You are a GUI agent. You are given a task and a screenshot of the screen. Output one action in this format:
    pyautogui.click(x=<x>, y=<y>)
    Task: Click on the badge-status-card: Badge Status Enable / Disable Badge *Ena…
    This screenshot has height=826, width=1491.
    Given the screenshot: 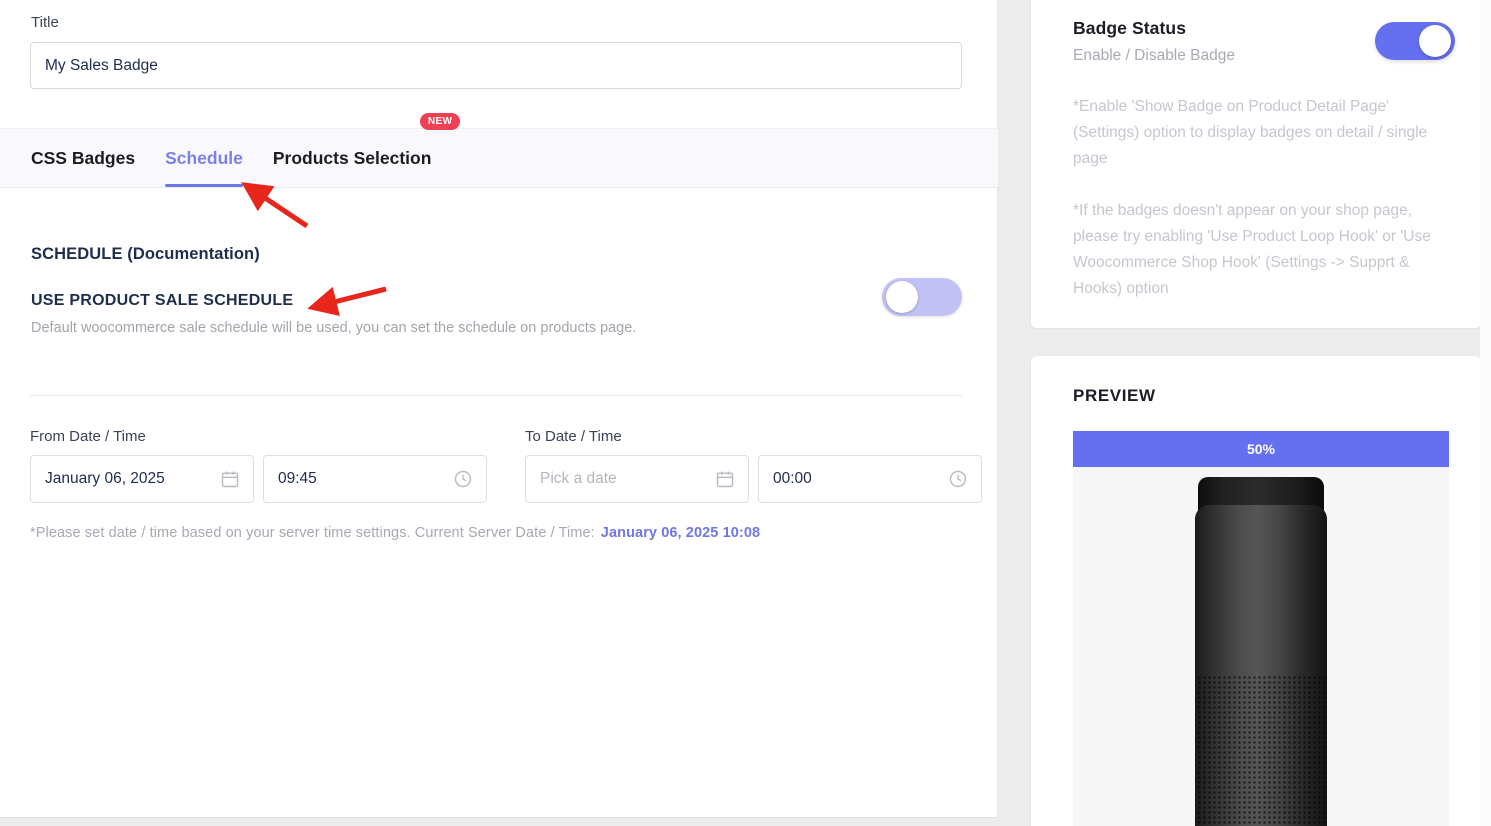 What is the action you would take?
    pyautogui.click(x=1256, y=164)
    